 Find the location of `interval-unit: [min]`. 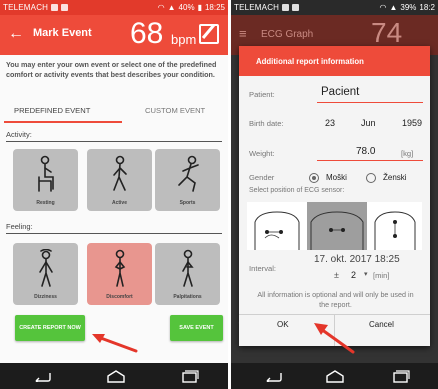

interval-unit: [min] is located at coordinates (381, 275).